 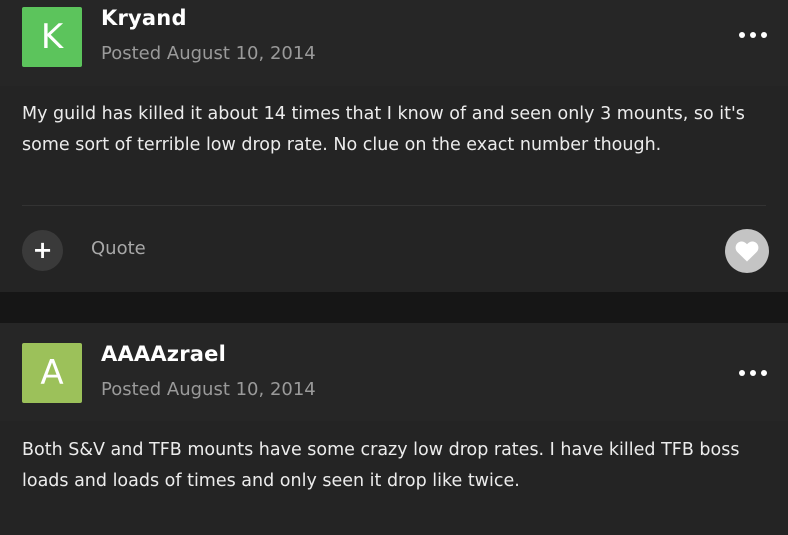 I want to click on author-name: AAAAzrael, so click(x=163, y=354).